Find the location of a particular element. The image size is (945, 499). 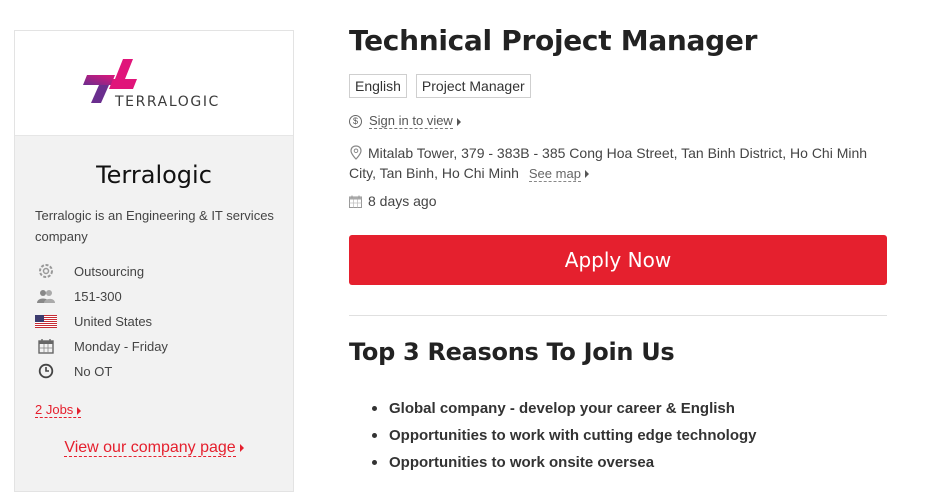

list-item: Opportunities to work onsite oversea is located at coordinates (564, 462).